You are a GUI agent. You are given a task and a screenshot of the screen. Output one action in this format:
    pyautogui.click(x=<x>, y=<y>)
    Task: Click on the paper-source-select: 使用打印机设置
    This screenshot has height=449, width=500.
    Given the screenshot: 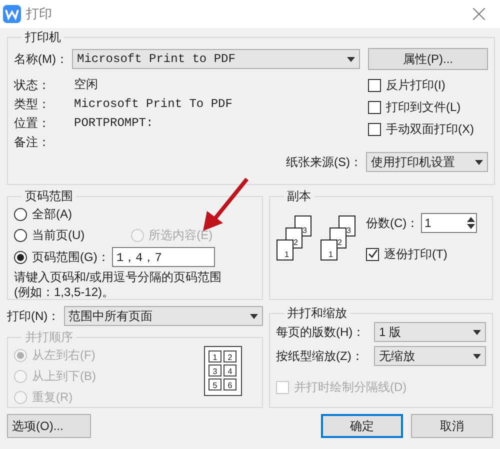 What is the action you would take?
    pyautogui.click(x=427, y=162)
    